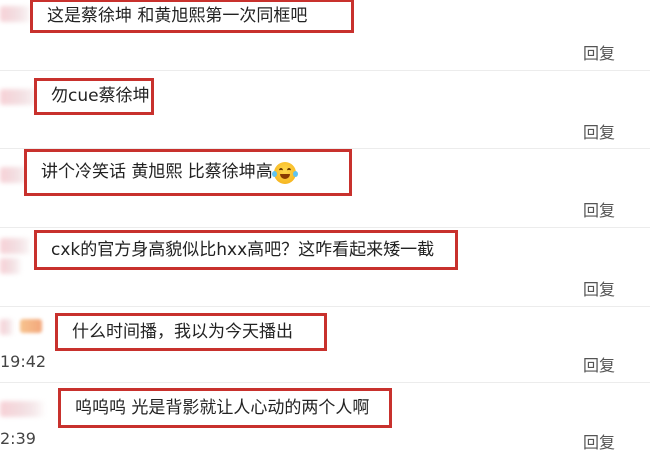 The height and width of the screenshot is (456, 650). What do you see at coordinates (31, 326) in the screenshot?
I see `avatar-badge` at bounding box center [31, 326].